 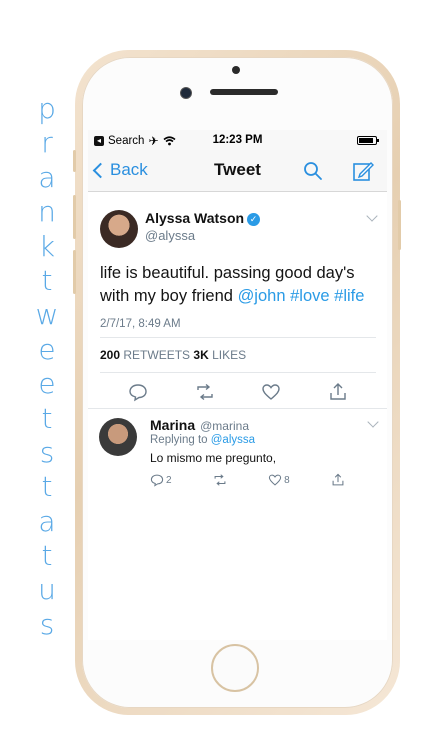 What do you see at coordinates (200, 355) in the screenshot?
I see `likes-count: 3K` at bounding box center [200, 355].